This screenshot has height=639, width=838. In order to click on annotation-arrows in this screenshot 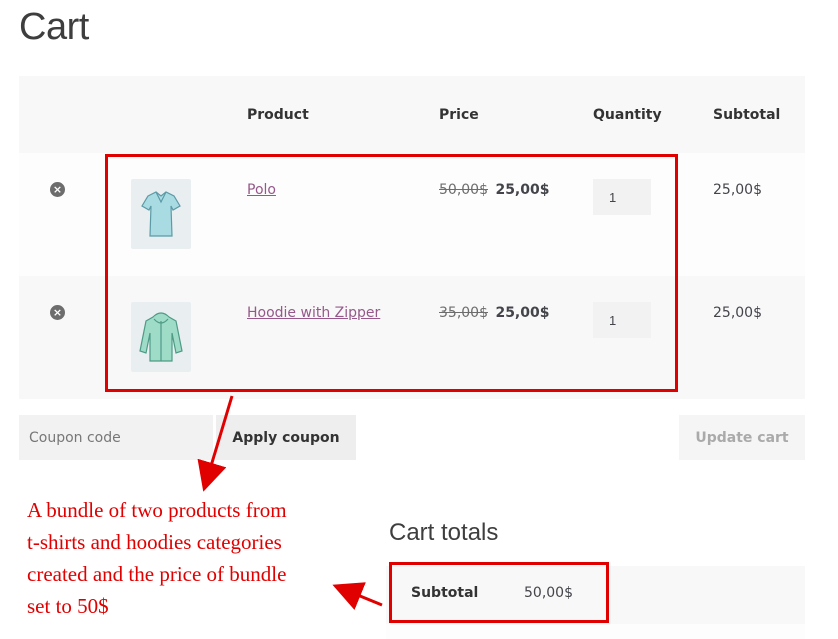, I will do `click(290, 502)`.